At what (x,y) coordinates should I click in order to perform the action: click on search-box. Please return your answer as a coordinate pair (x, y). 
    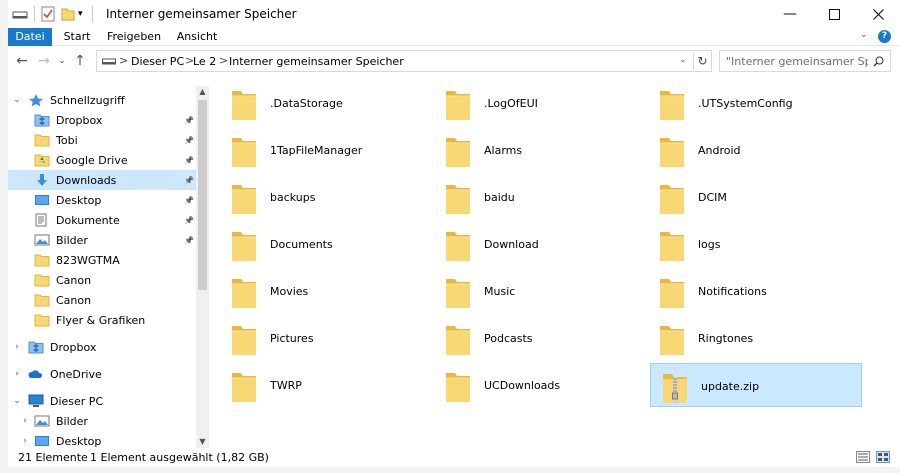
    Looking at the image, I should click on (805, 61).